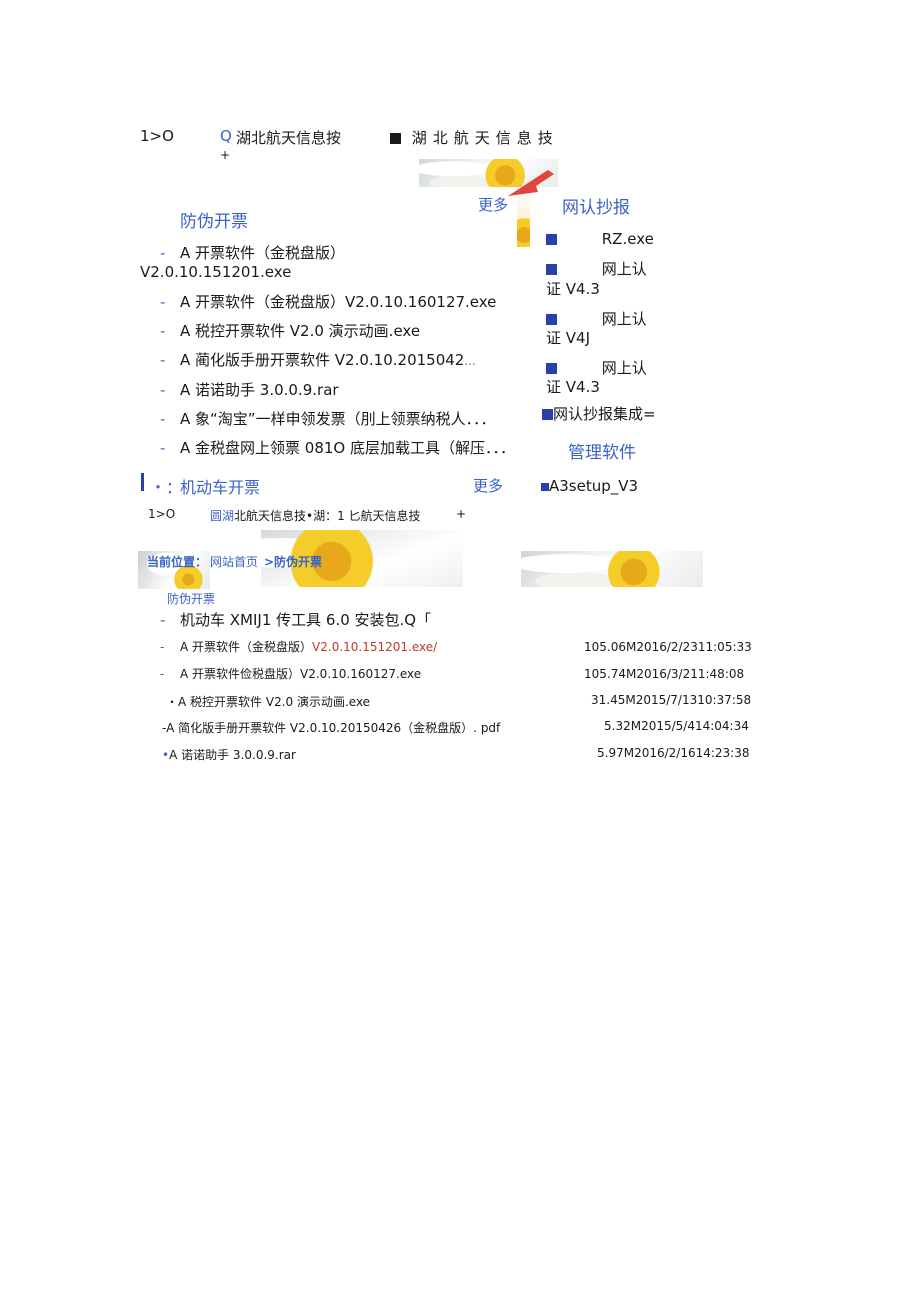 The width and height of the screenshot is (920, 1301). What do you see at coordinates (612, 569) in the screenshot?
I see `flower-banner-image` at bounding box center [612, 569].